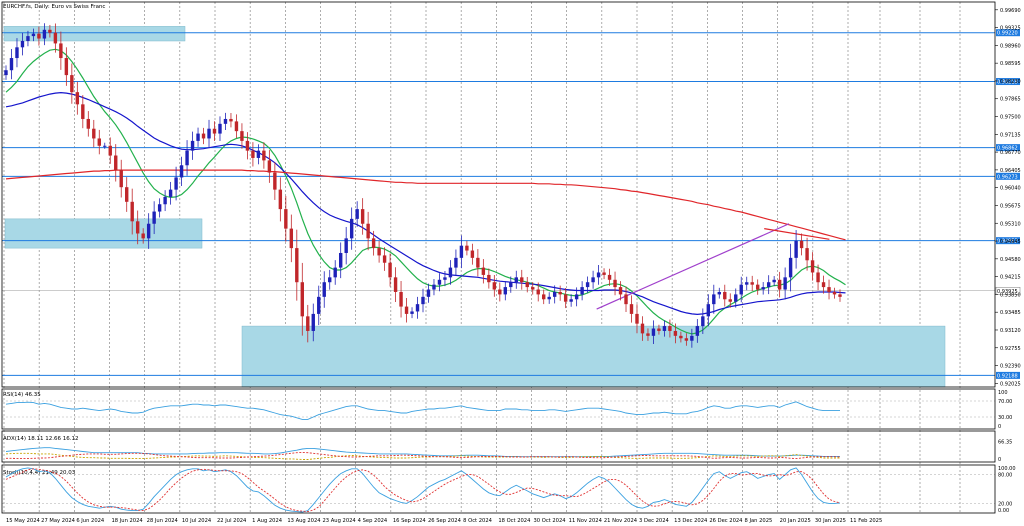  I want to click on osc-y-tick-label: 0, so click(999, 427).